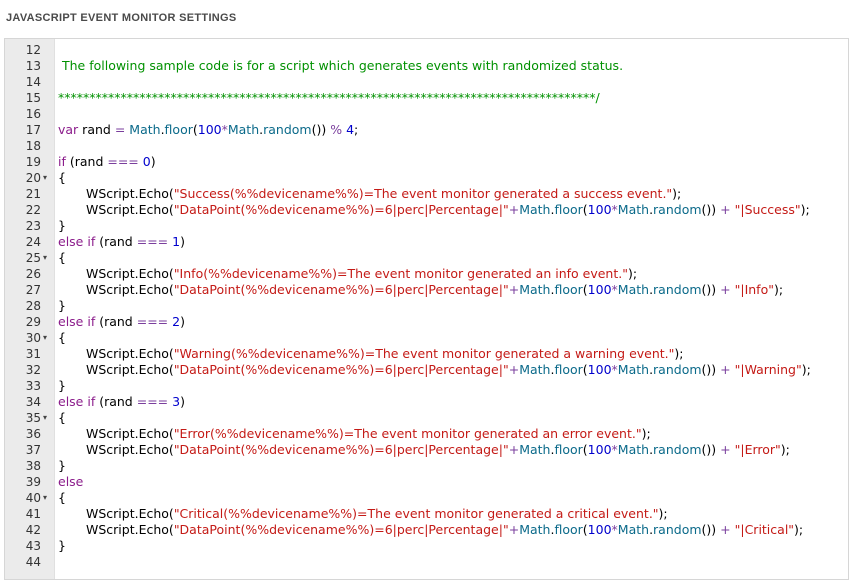 The image size is (850, 580). Describe the element at coordinates (146, 161) in the screenshot. I see `code-token: 0` at that location.